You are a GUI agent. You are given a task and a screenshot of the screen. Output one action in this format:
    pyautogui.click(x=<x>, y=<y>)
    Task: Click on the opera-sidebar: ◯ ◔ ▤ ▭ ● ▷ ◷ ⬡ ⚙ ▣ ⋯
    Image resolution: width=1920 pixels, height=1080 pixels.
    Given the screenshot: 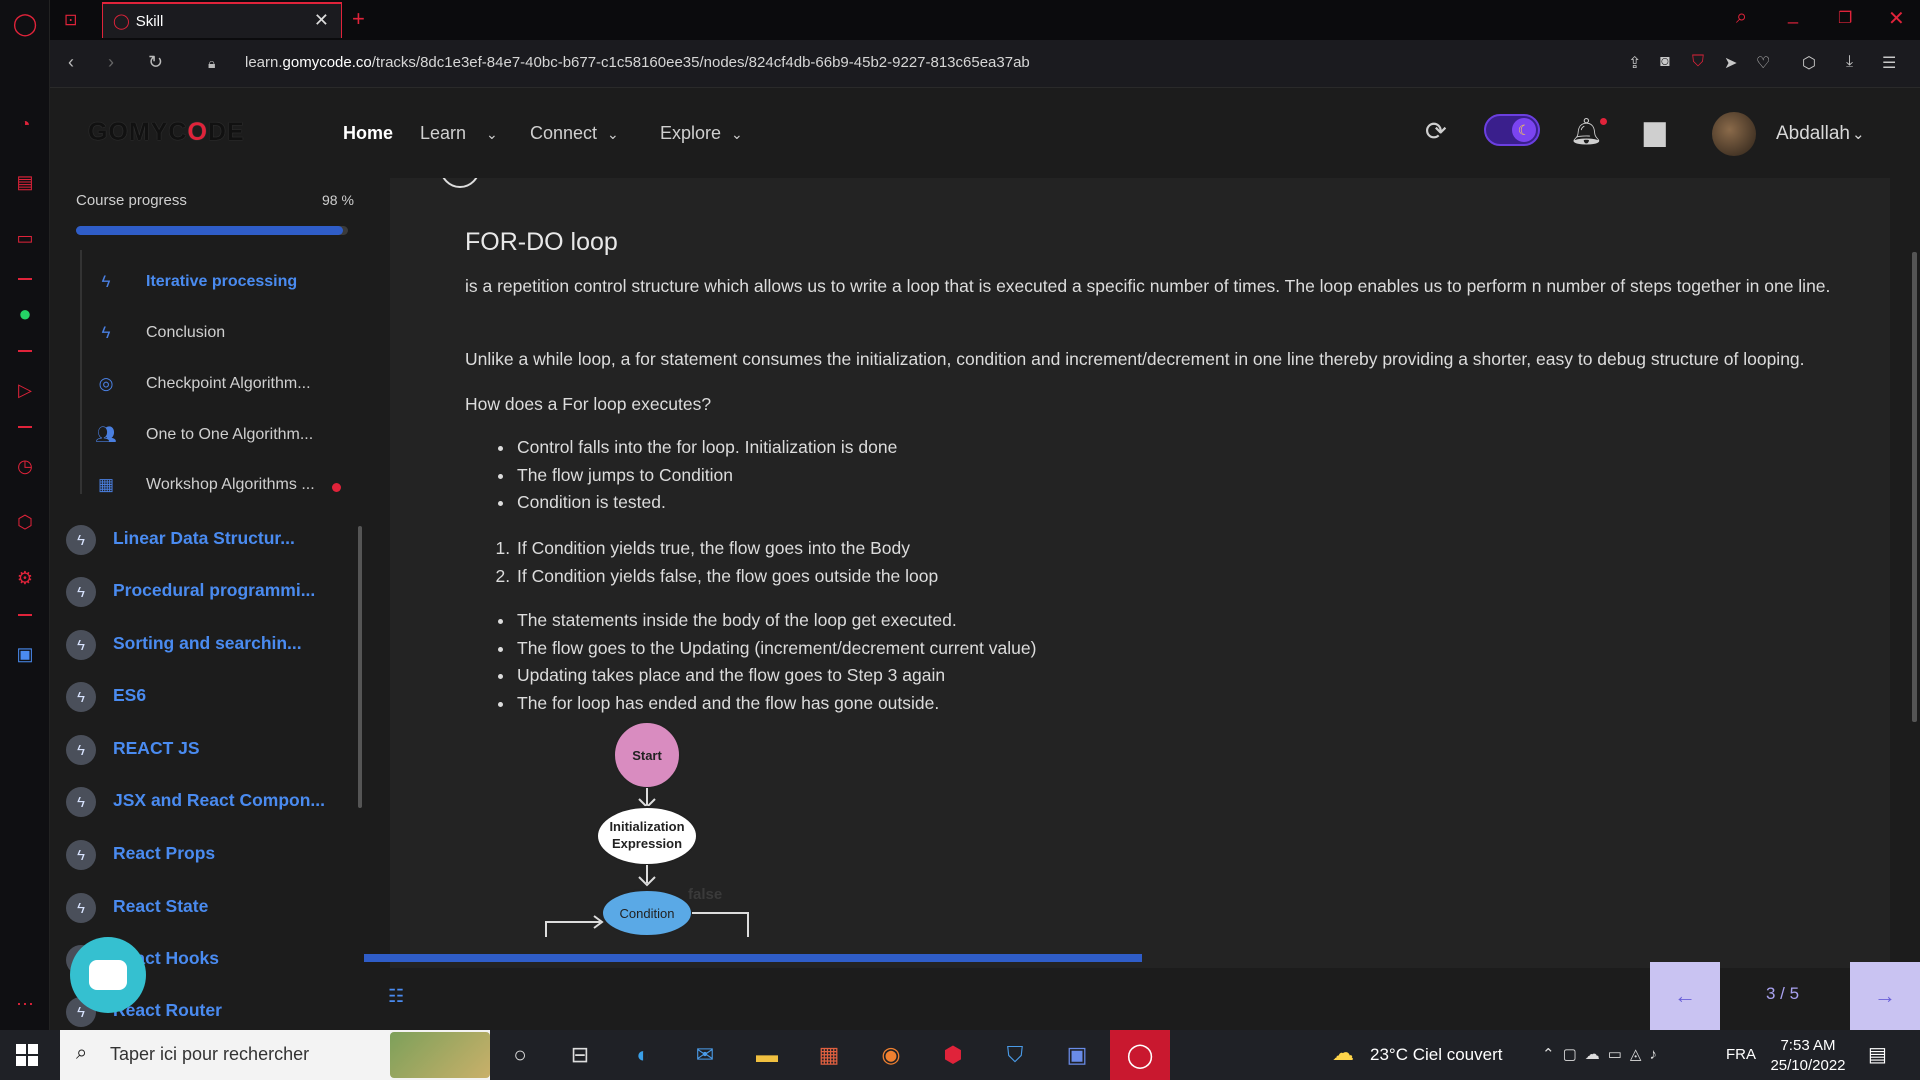 What is the action you would take?
    pyautogui.click(x=25, y=515)
    